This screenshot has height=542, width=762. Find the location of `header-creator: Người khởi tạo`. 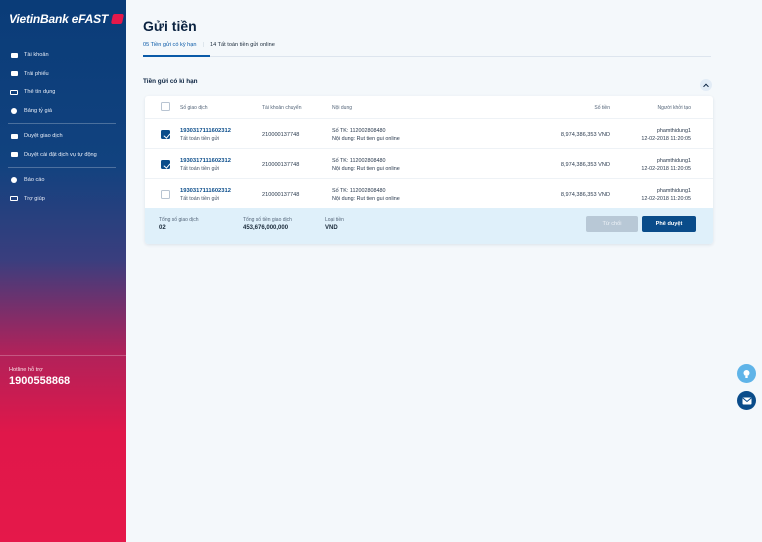

header-creator: Người khởi tạo is located at coordinates (674, 108).